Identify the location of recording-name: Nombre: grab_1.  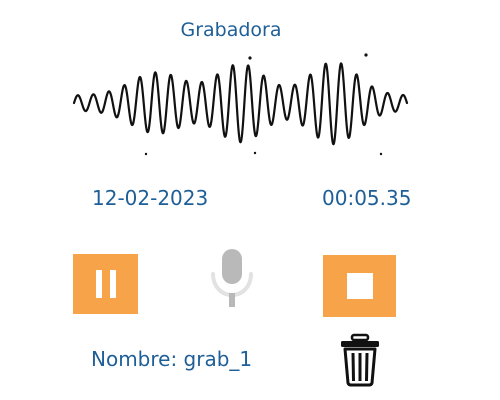
(172, 359).